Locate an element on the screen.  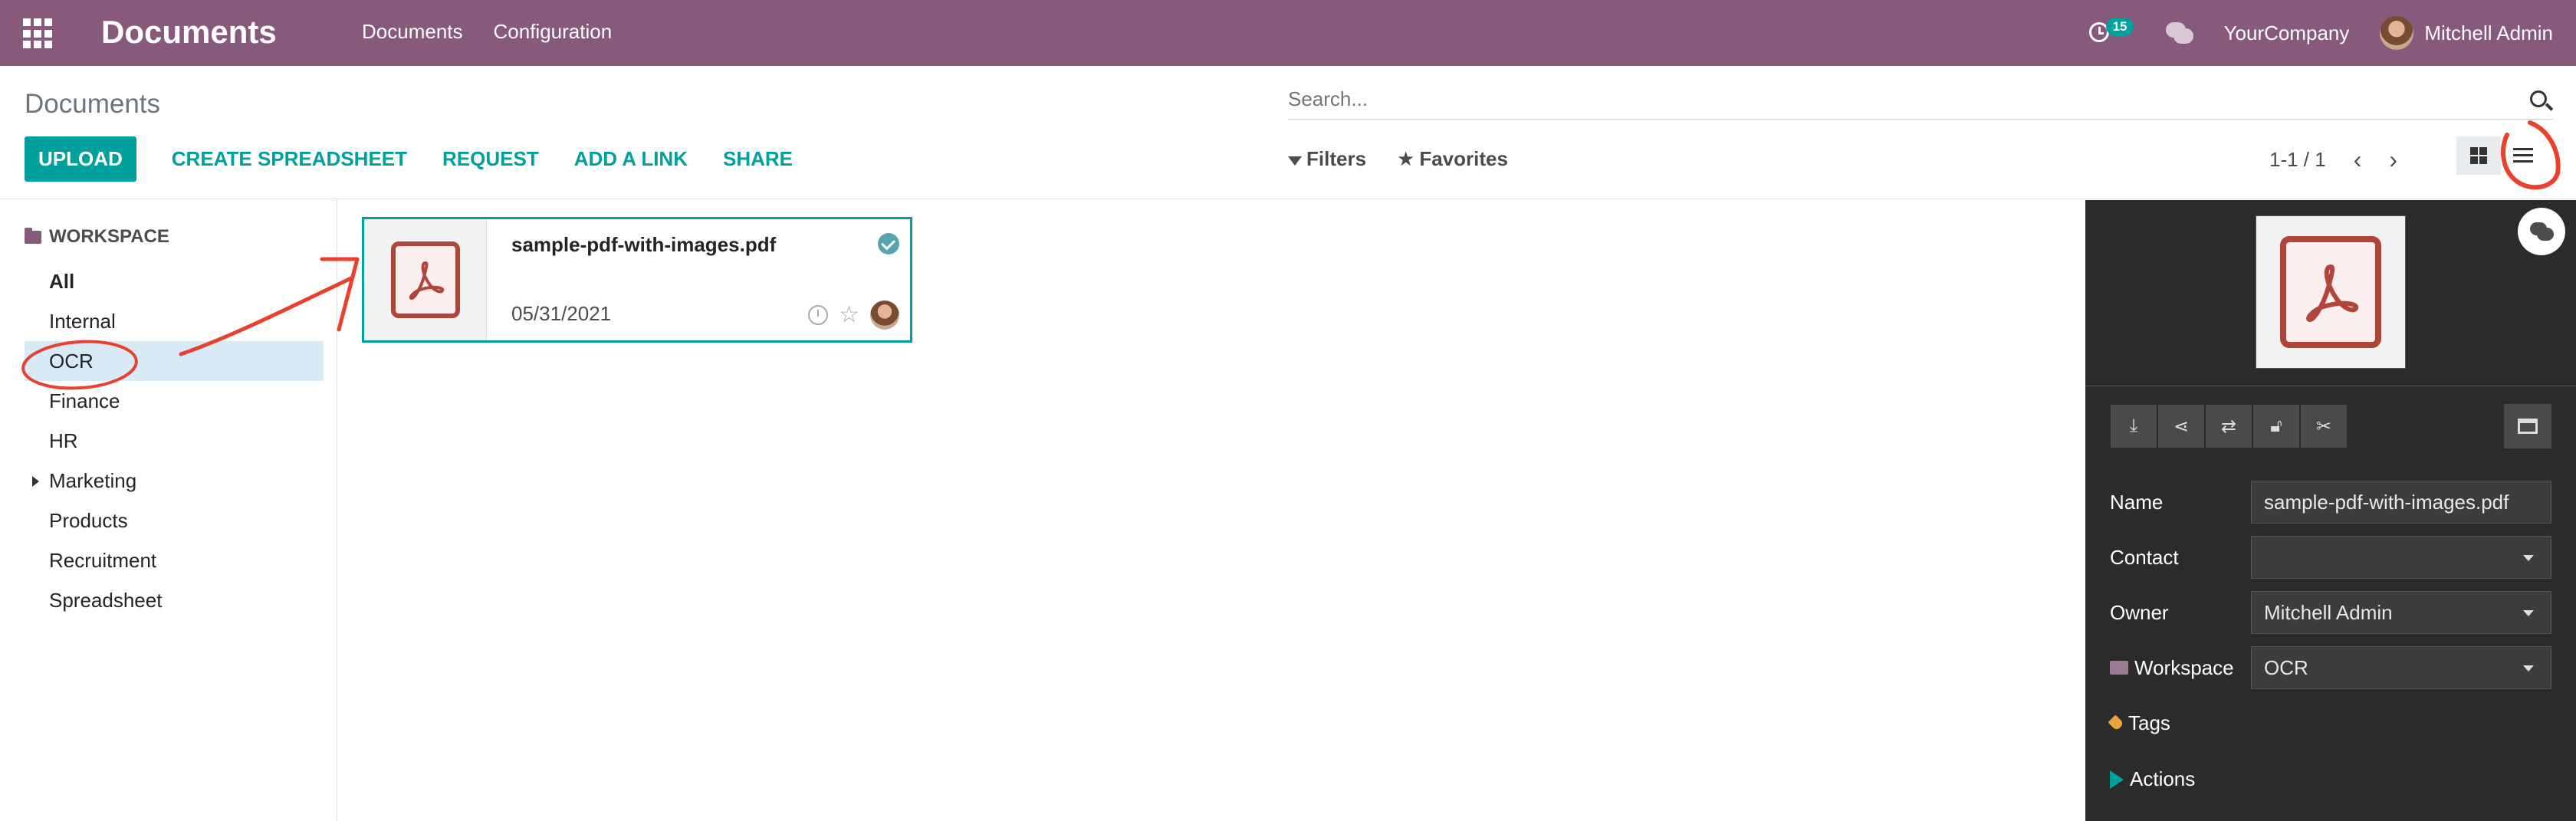
add-link-button: ADD A LINK is located at coordinates (631, 159).